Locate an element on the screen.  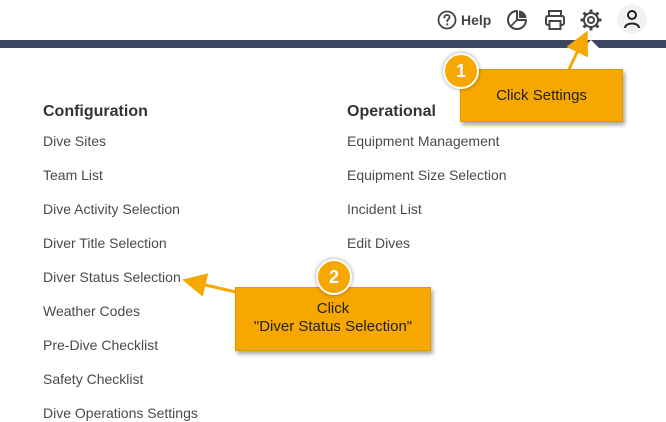
callout-2-line2: "Diver Status Selection" is located at coordinates (333, 326).